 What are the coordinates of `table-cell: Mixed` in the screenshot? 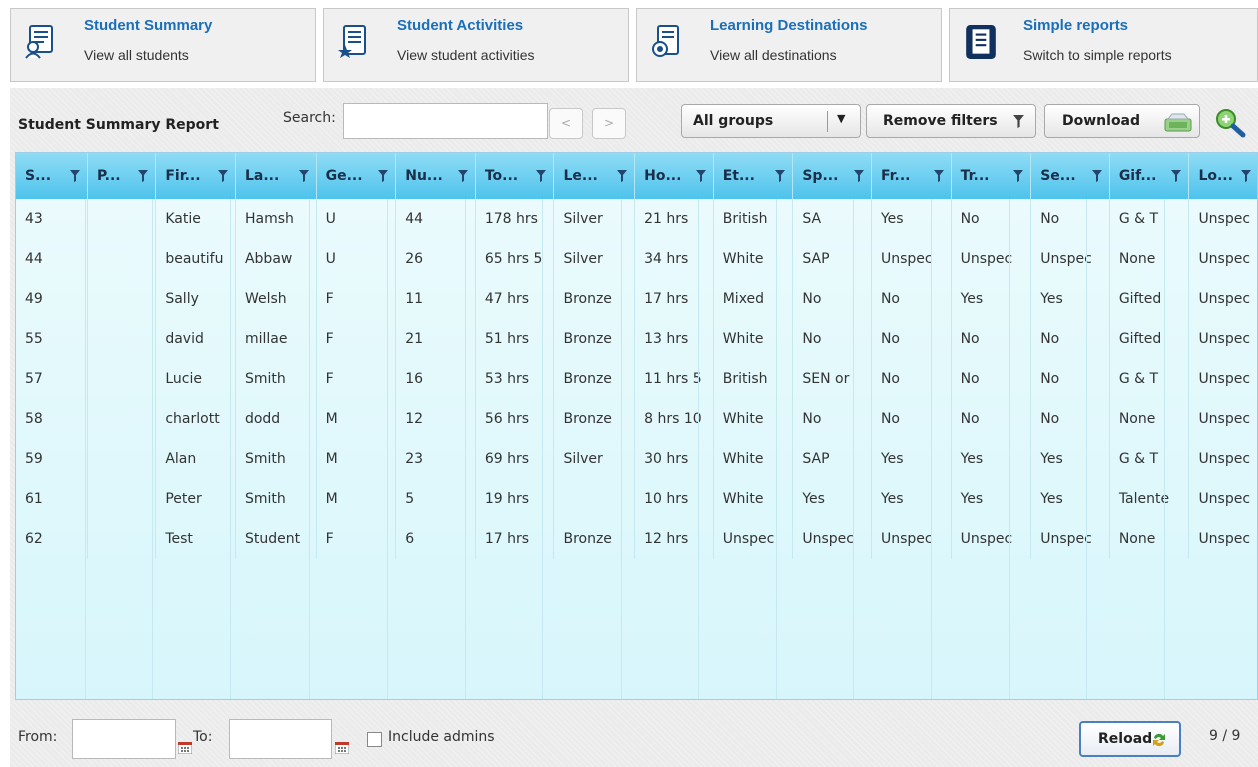 It's located at (753, 299).